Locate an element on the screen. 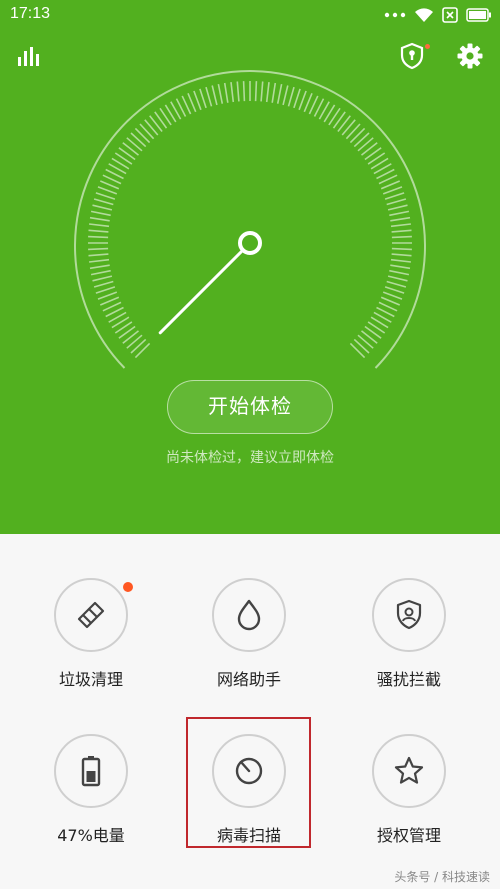 This screenshot has width=500, height=889. highlight-box is located at coordinates (248, 782).